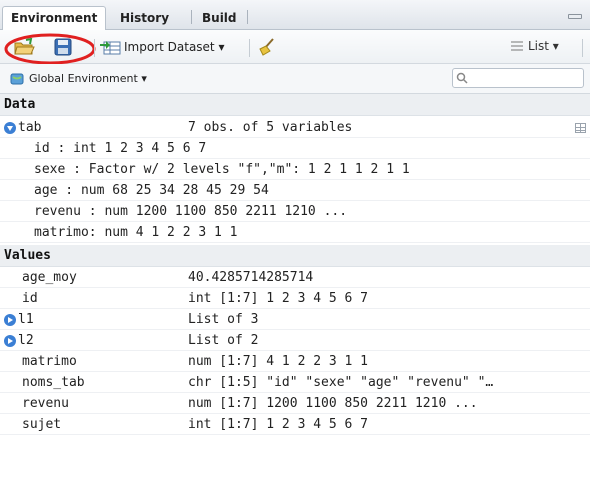  What do you see at coordinates (518, 78) in the screenshot?
I see `environment-search-input` at bounding box center [518, 78].